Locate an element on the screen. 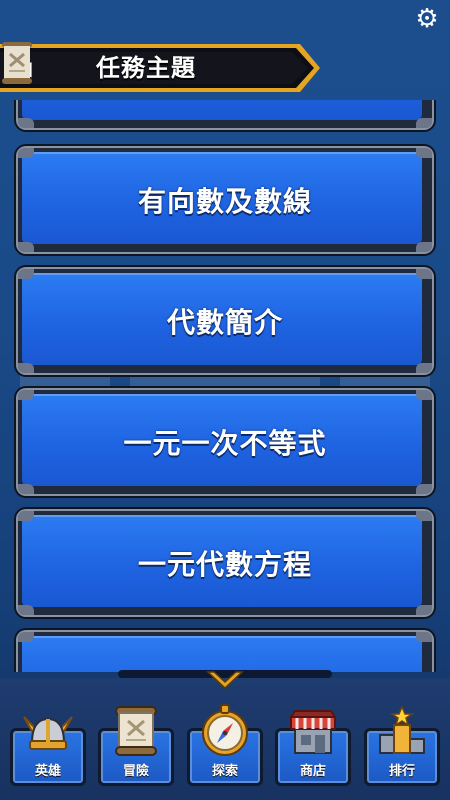  viking-helmet-icon is located at coordinates (48, 733).